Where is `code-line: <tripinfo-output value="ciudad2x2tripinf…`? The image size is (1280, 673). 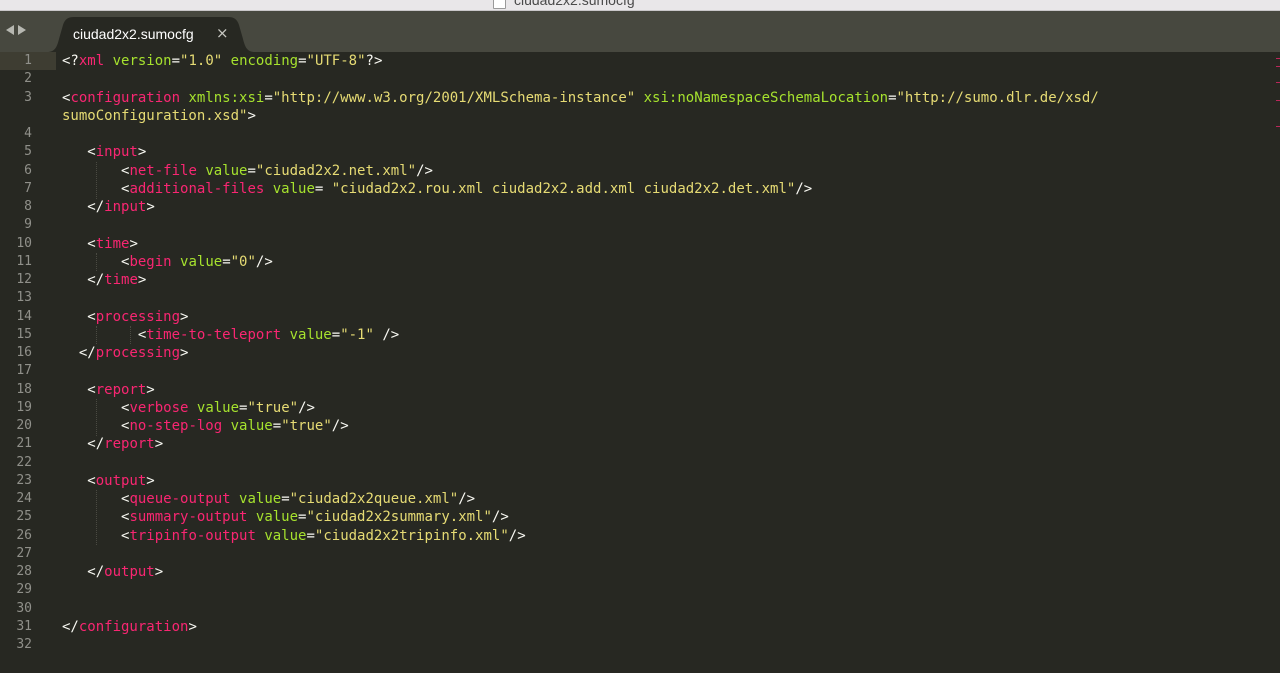 code-line: <tripinfo-output value="ciudad2x2tripinf… is located at coordinates (294, 536).